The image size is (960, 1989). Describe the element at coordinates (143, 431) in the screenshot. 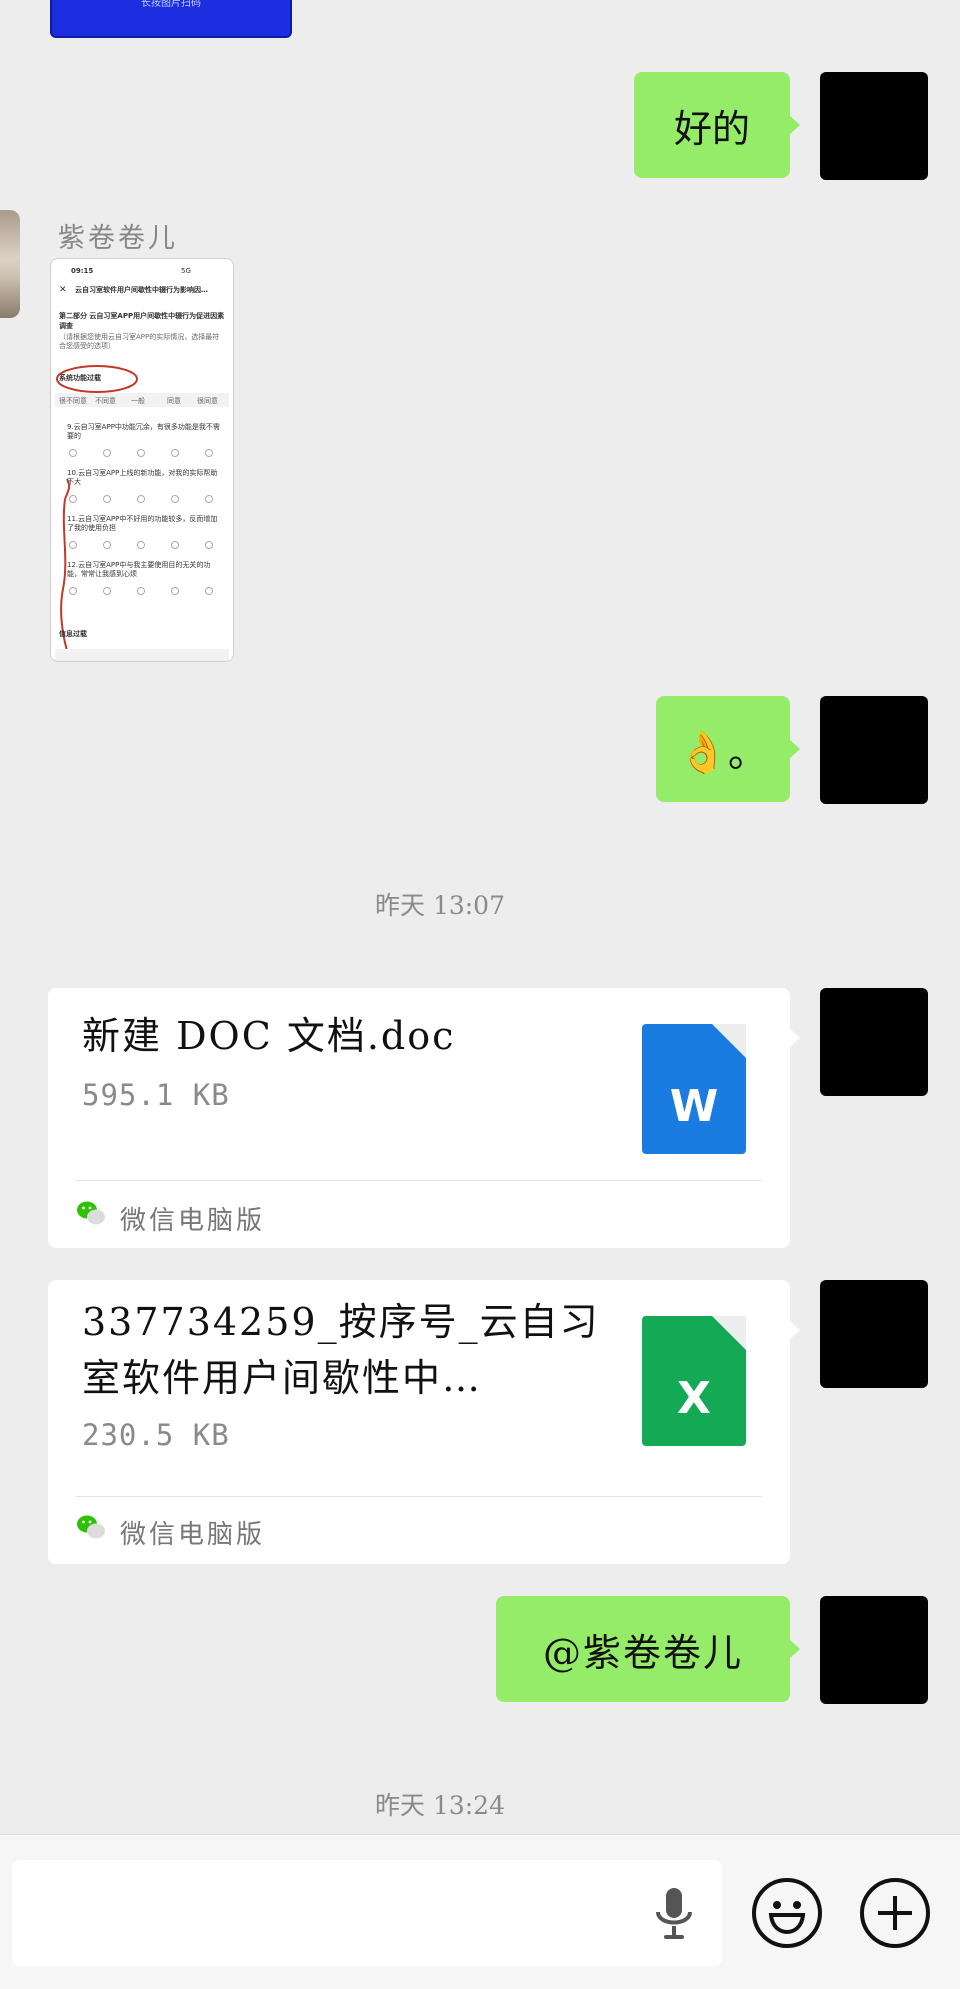

I see `thumb-question-1: 9.云自习室APP中功能冗余，有很多功能是我不需要的` at that location.